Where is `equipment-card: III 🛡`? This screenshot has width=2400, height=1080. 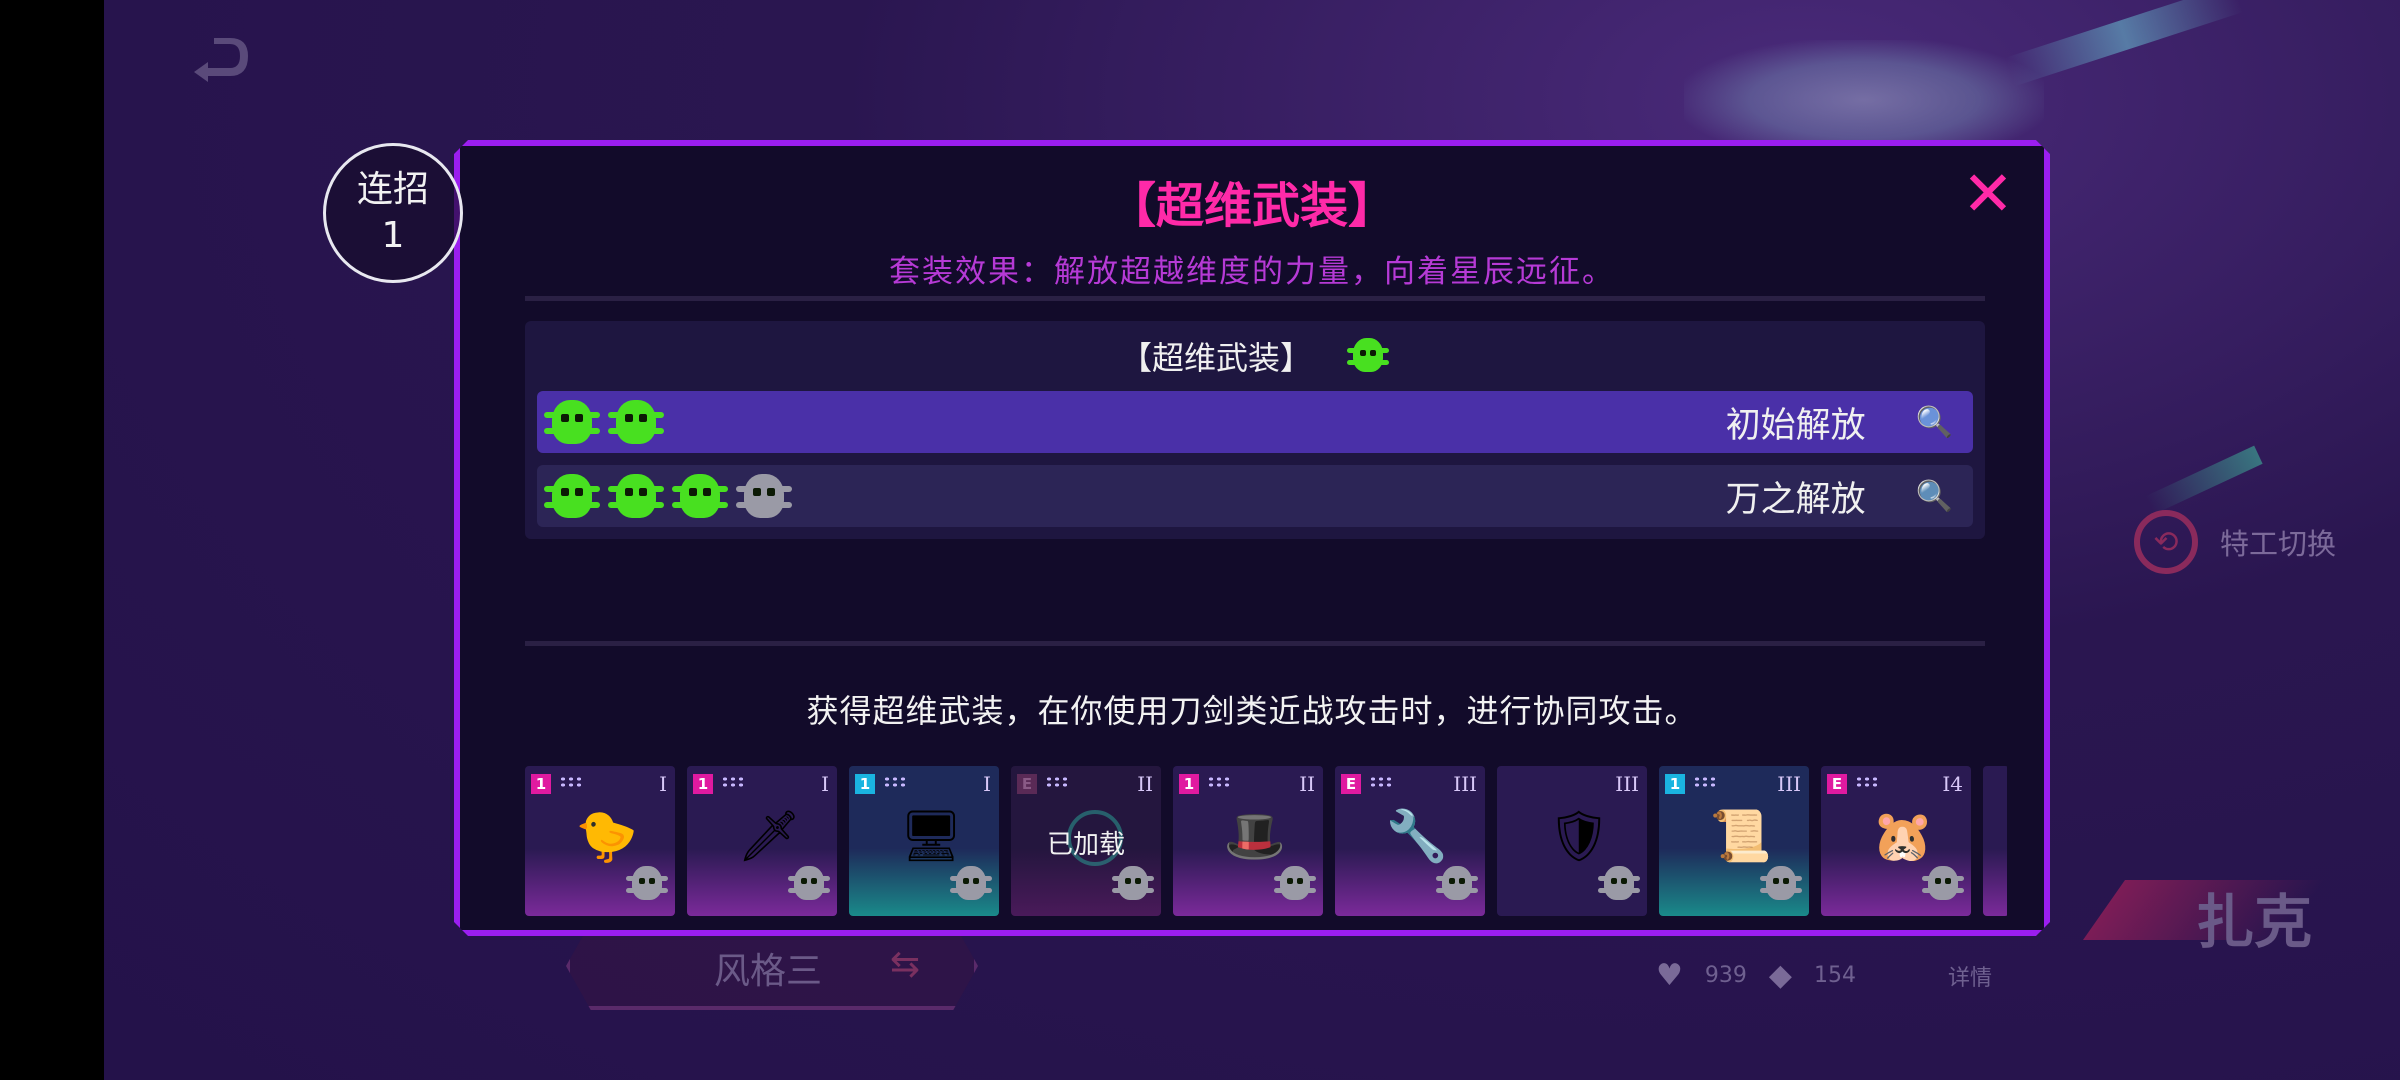 equipment-card: III 🛡 is located at coordinates (1572, 841).